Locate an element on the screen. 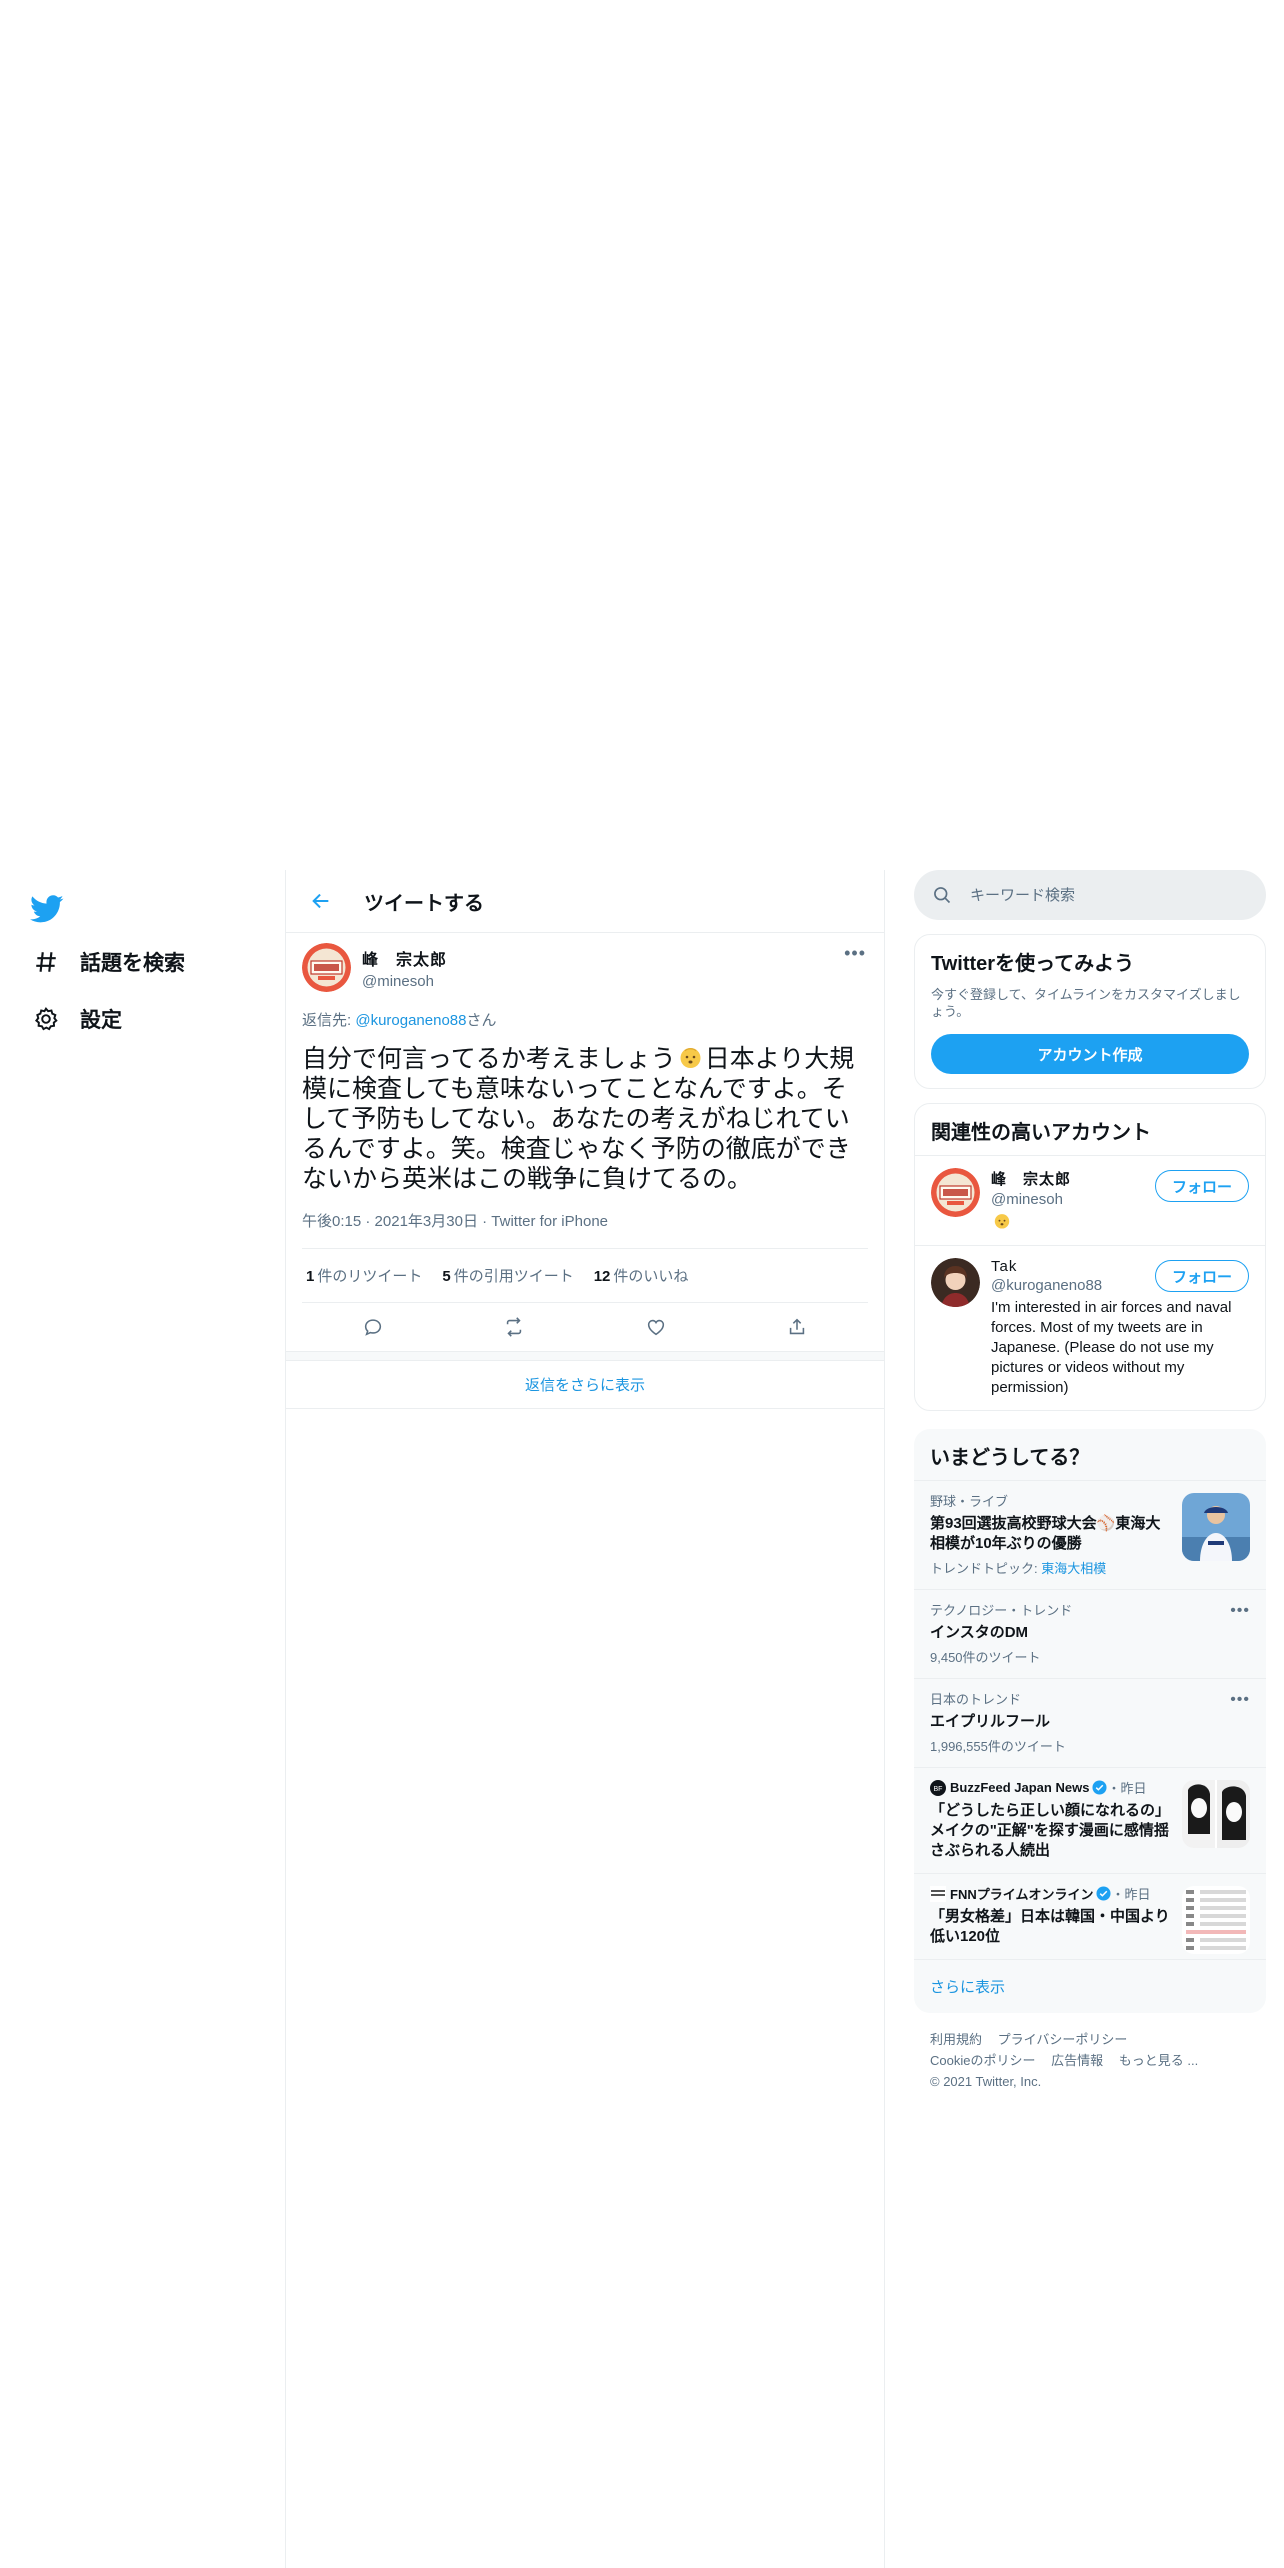 The image size is (1284, 2568). source-logo-icon: BF is located at coordinates (938, 1787).